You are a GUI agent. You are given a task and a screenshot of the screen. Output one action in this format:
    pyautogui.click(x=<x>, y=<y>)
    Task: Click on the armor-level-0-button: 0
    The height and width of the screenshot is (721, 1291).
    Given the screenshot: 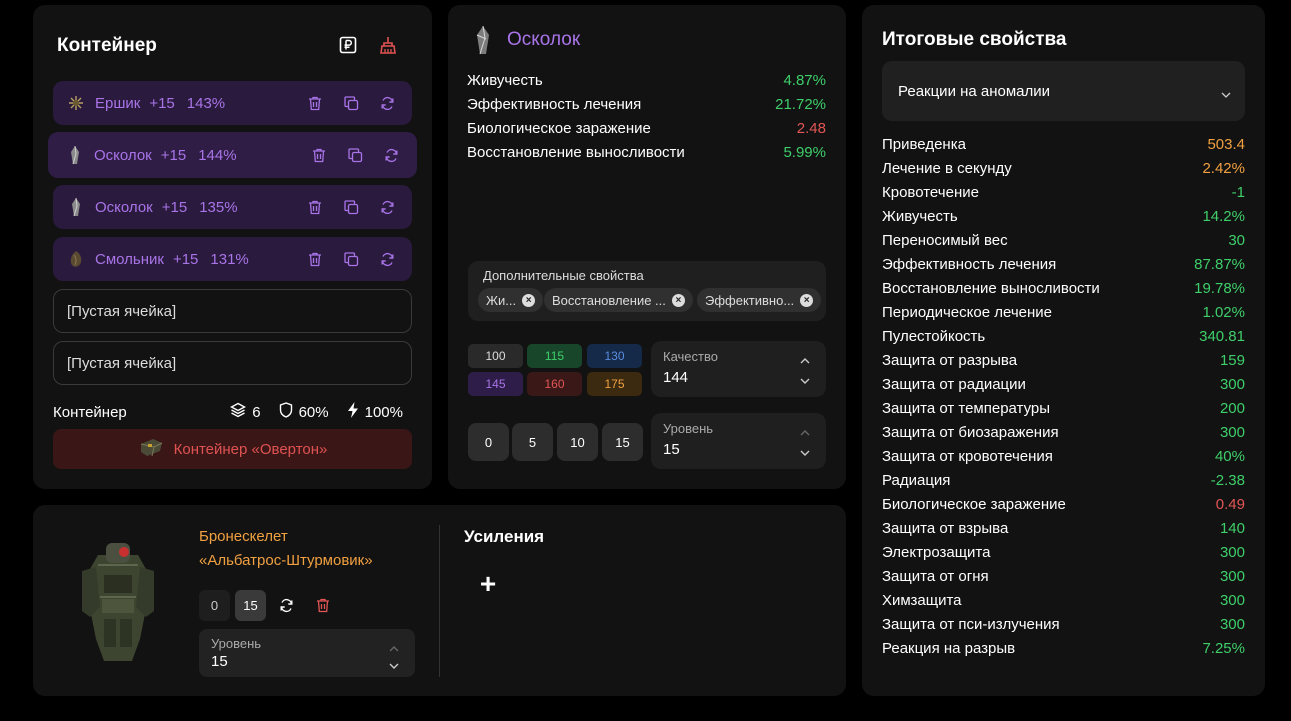 What is the action you would take?
    pyautogui.click(x=214, y=605)
    